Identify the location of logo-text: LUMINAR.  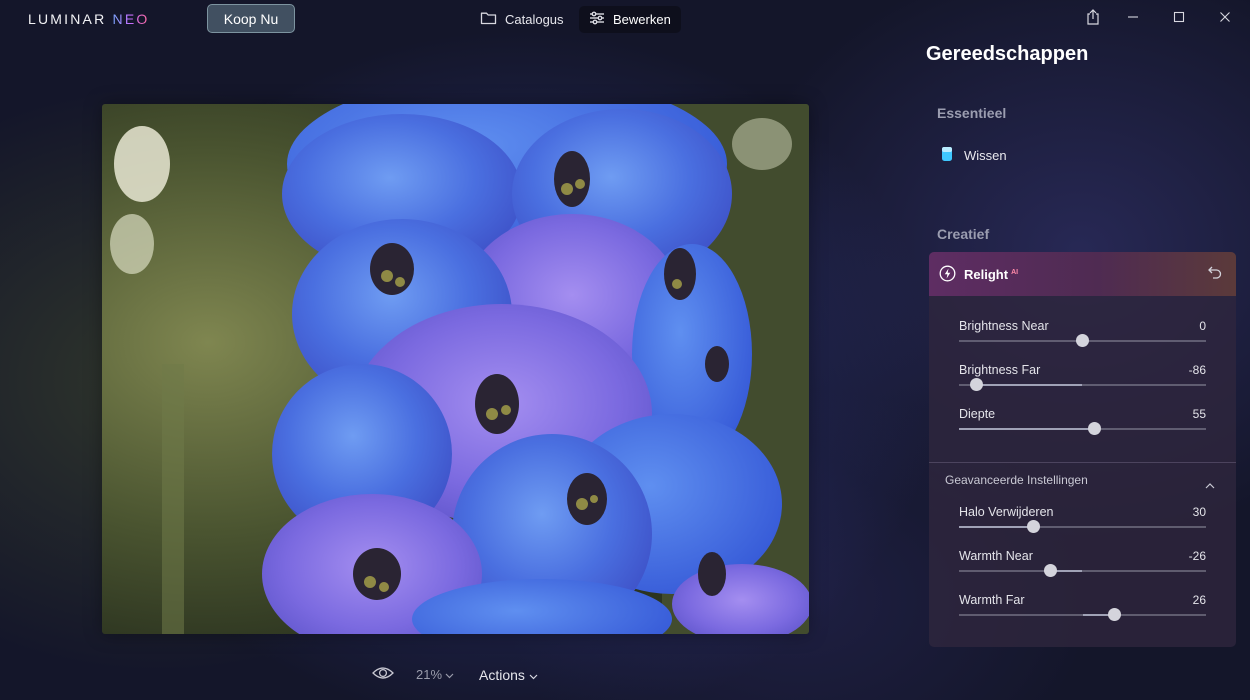
(67, 19).